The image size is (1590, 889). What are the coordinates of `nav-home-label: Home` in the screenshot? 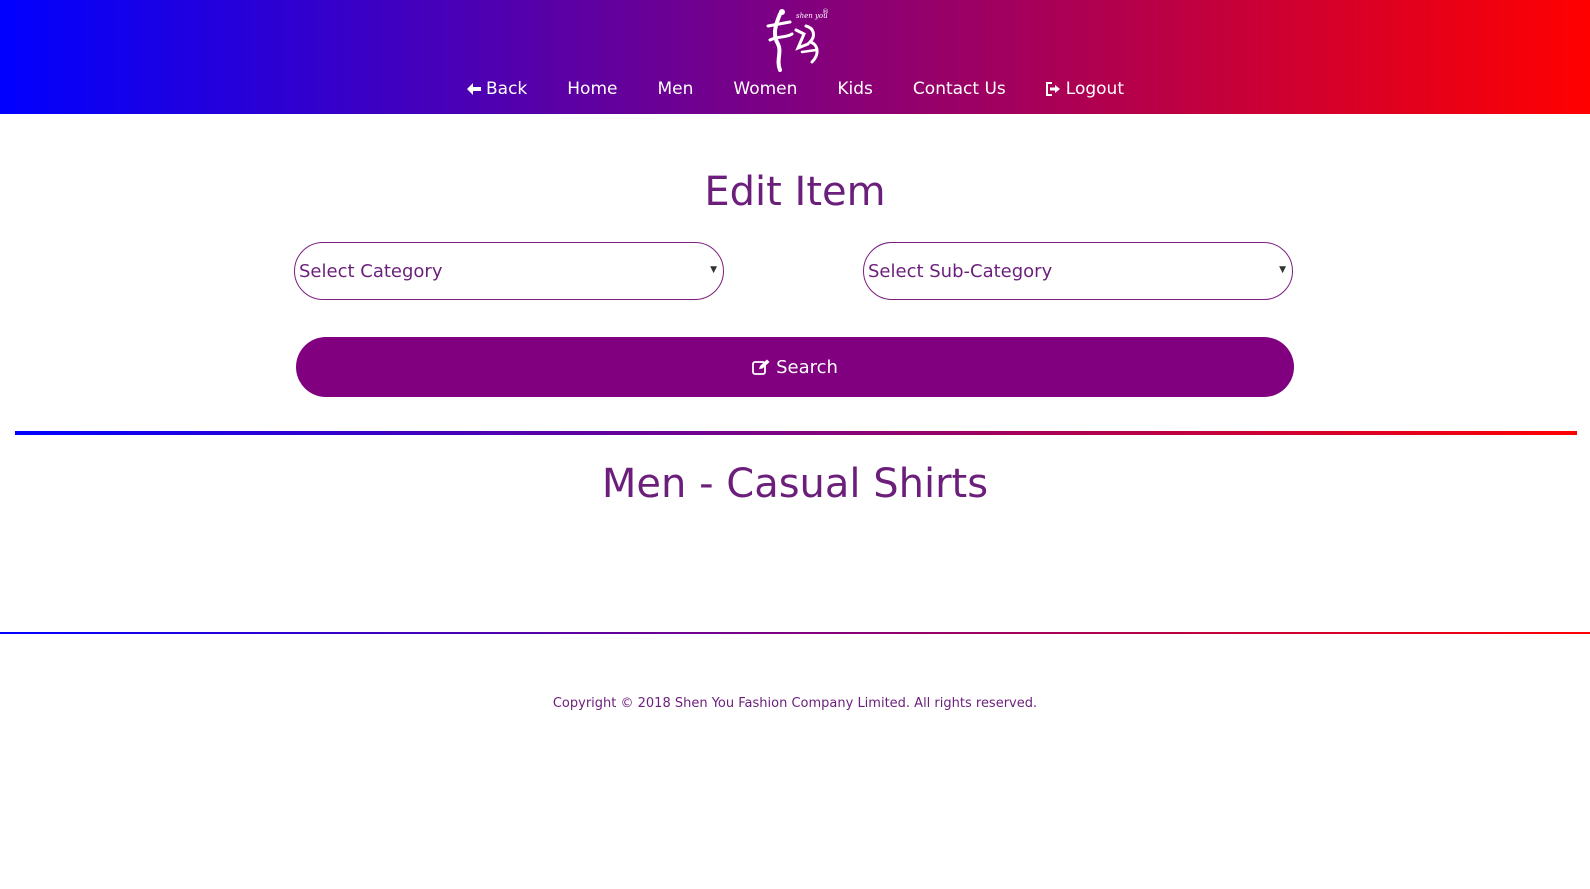 It's located at (592, 89).